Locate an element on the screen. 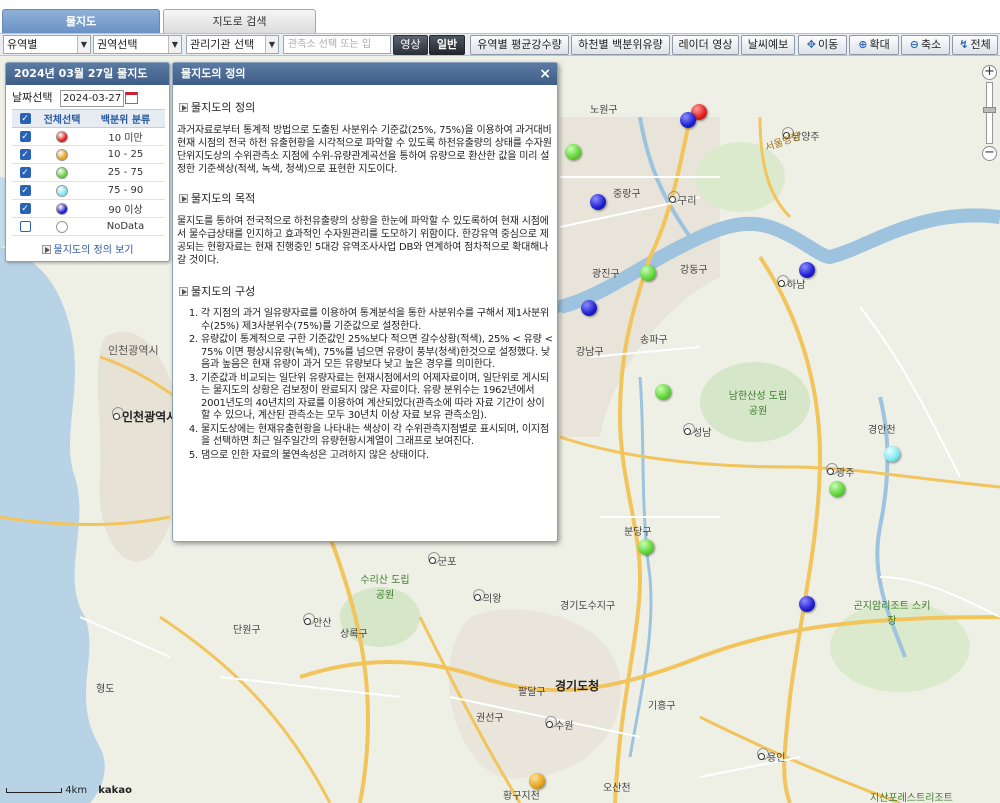 This screenshot has width=1000, height=803. normal-map-button: 일반 is located at coordinates (447, 45).